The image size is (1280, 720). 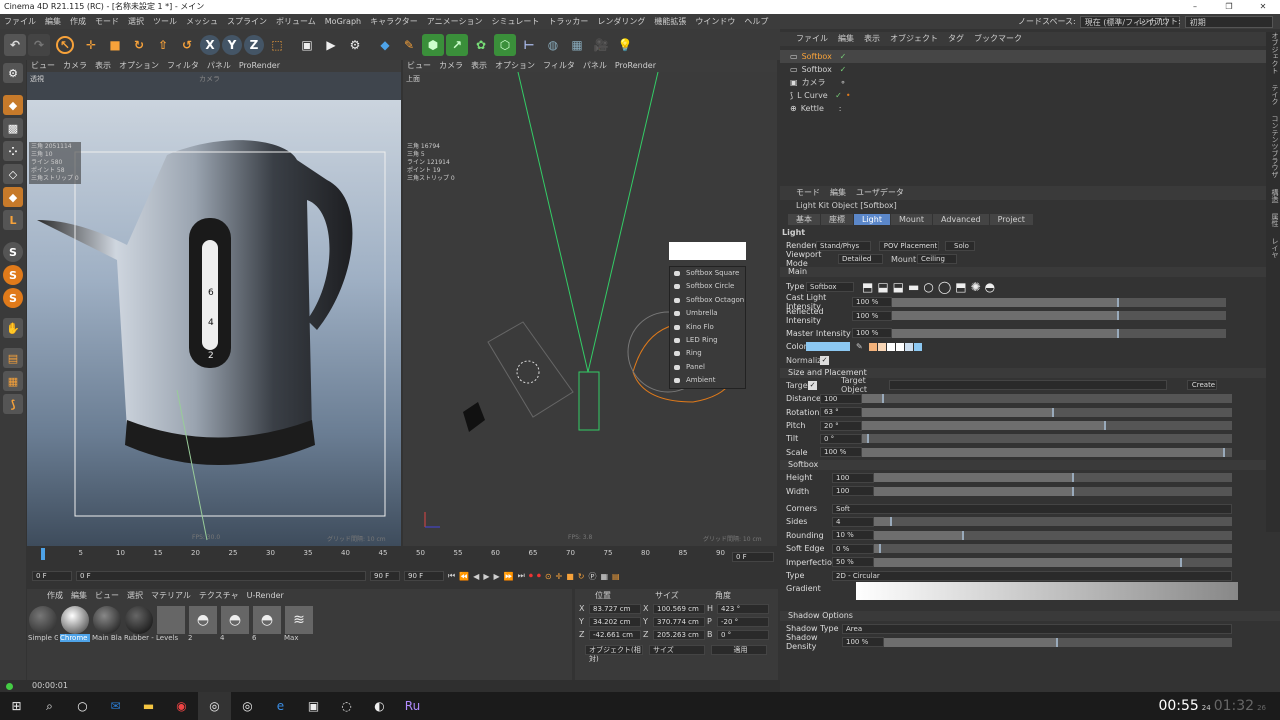 I want to click on shadowdensity-slider, so click(x=1058, y=642).